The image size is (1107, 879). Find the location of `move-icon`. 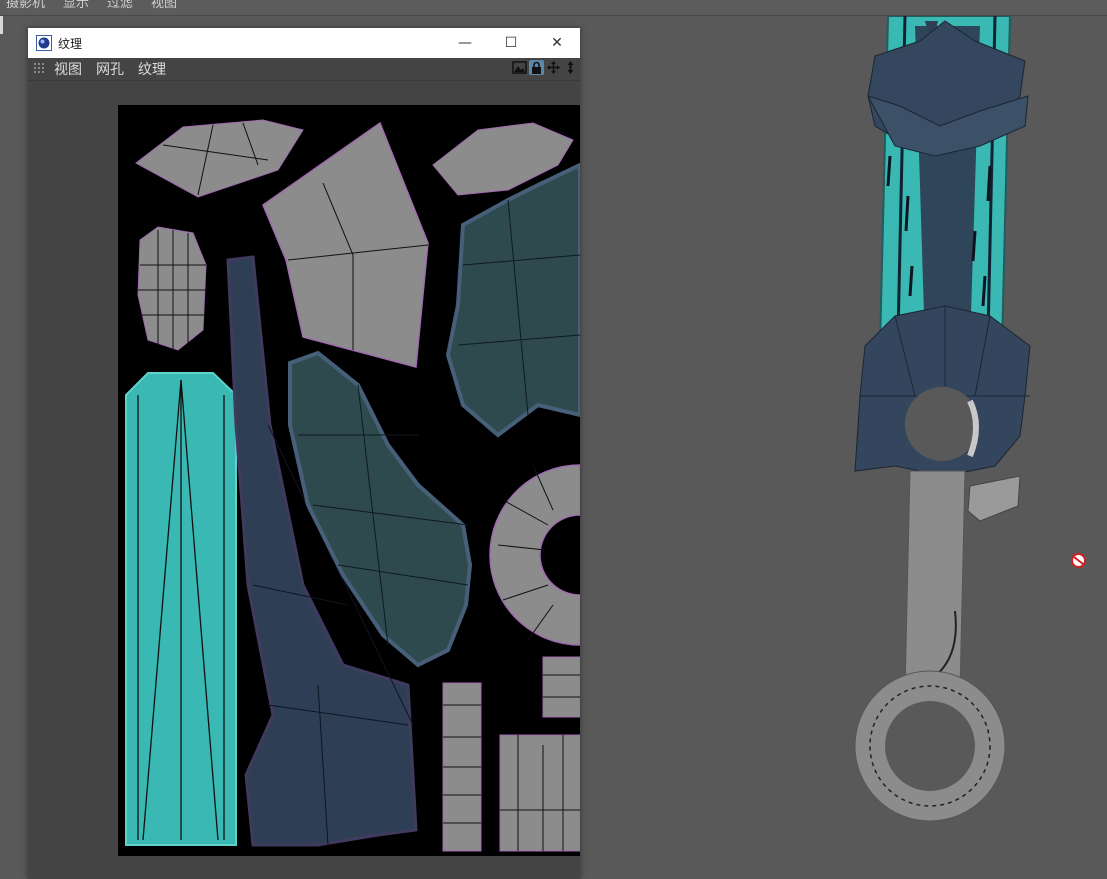

move-icon is located at coordinates (553, 67).